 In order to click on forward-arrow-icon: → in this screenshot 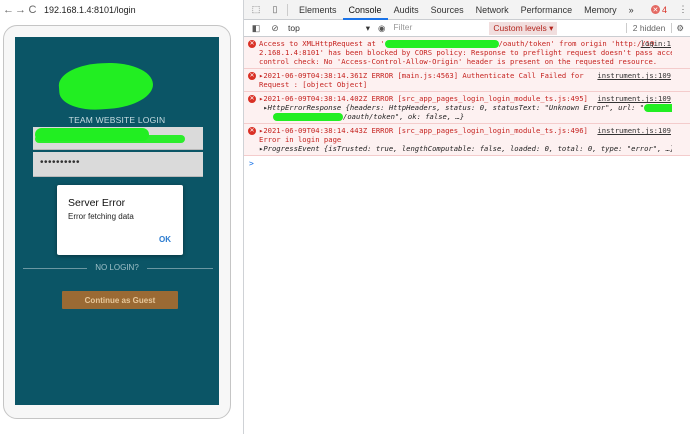, I will do `click(20, 10)`.